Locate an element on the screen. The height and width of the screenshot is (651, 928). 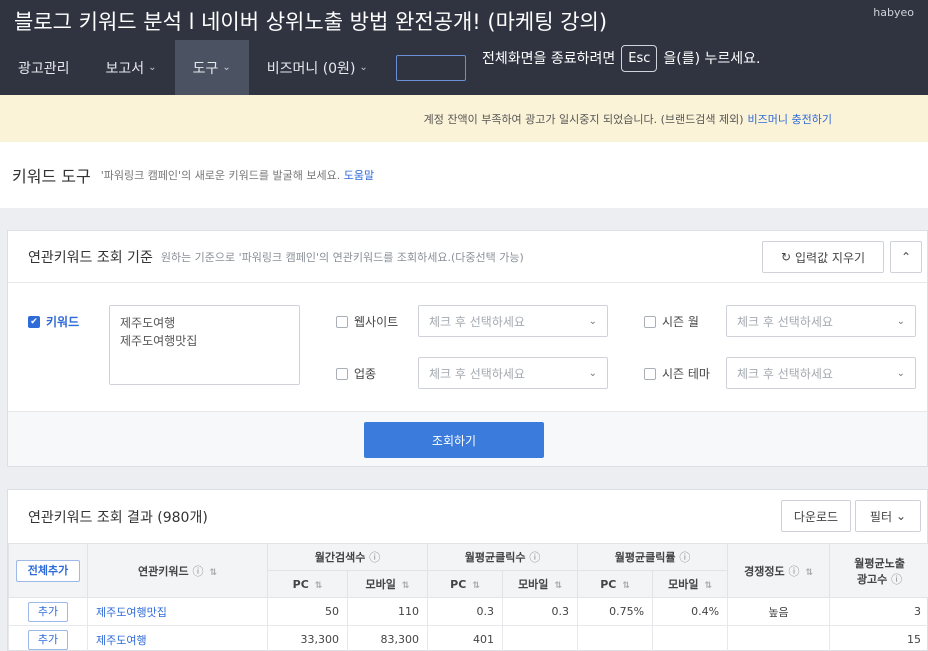
help-link: 도움말 is located at coordinates (359, 175).